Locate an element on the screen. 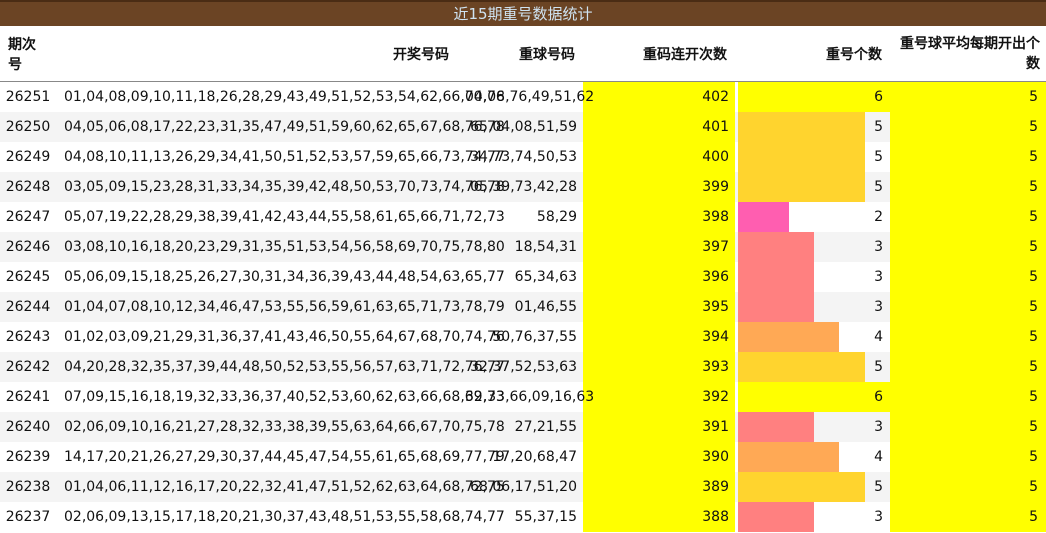  header-streak: 重码连开次数 is located at coordinates (659, 54).